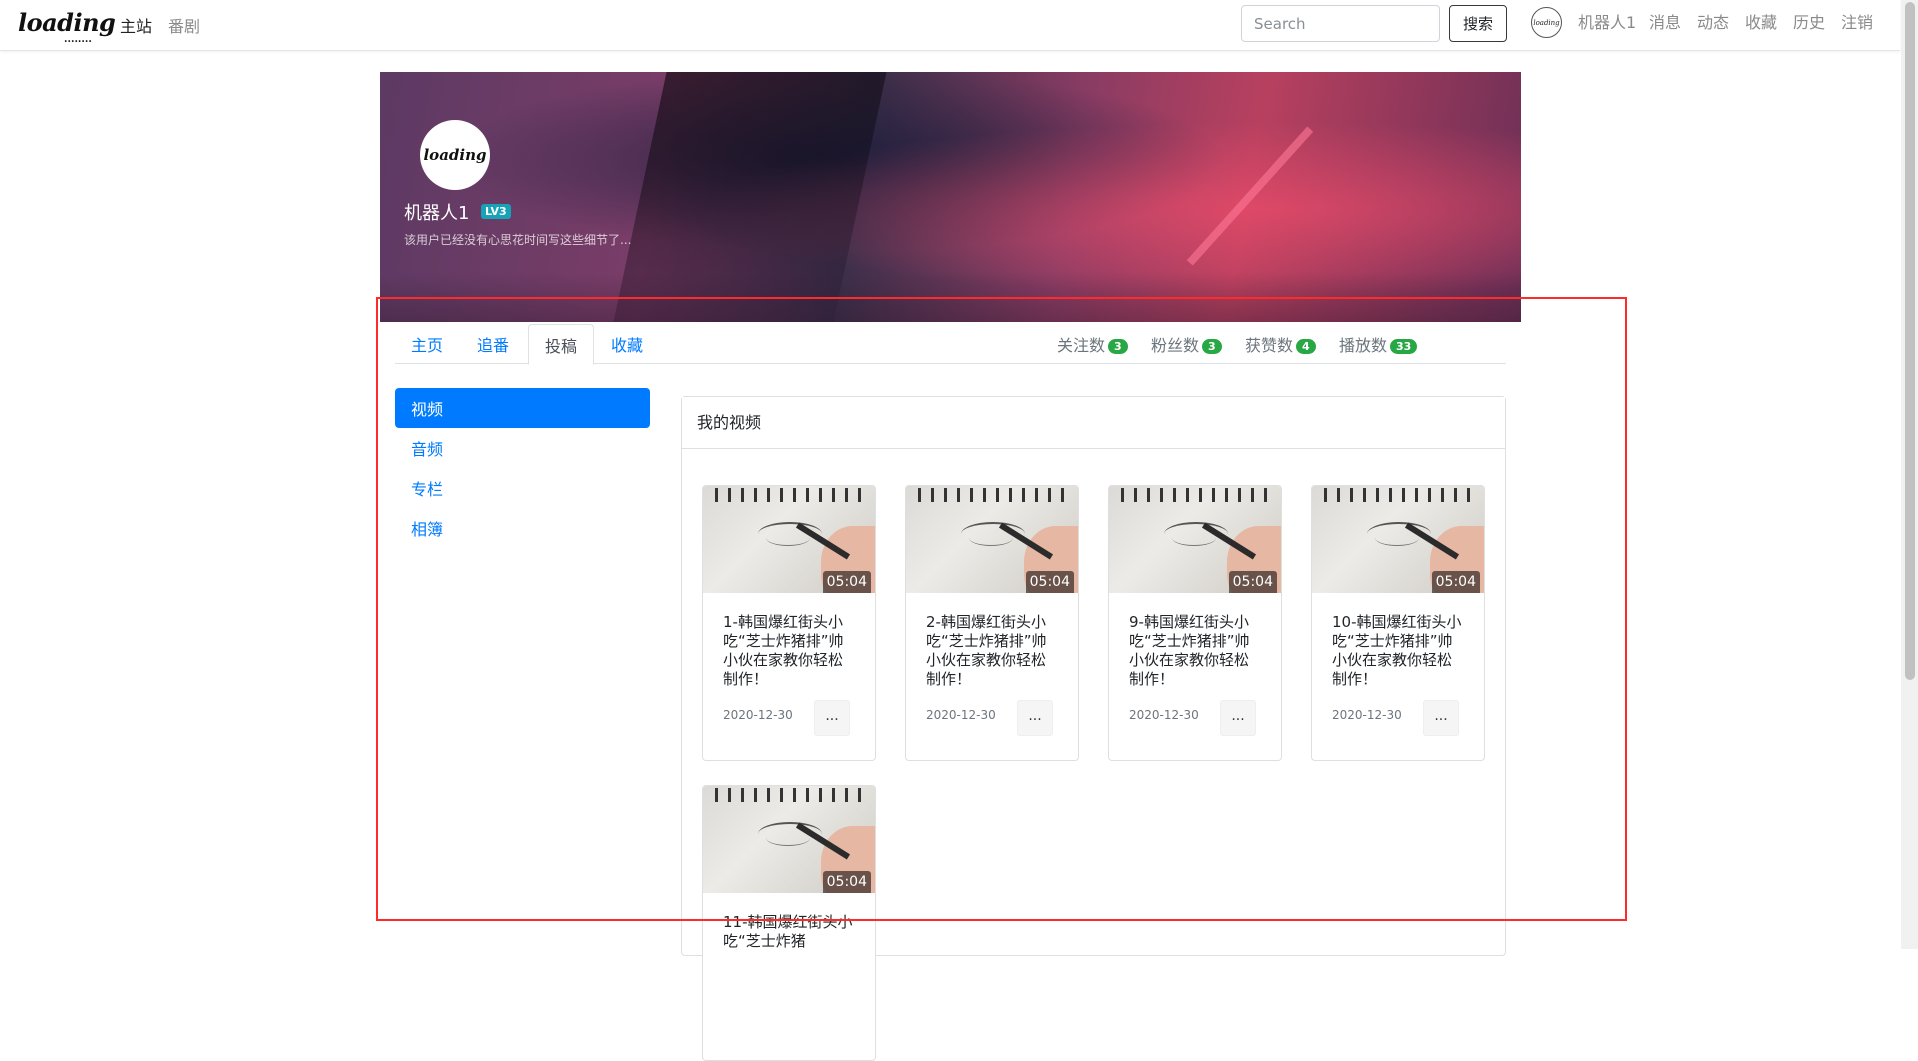 The height and width of the screenshot is (1061, 1918). I want to click on scrollbar-thumb, so click(1910, 341).